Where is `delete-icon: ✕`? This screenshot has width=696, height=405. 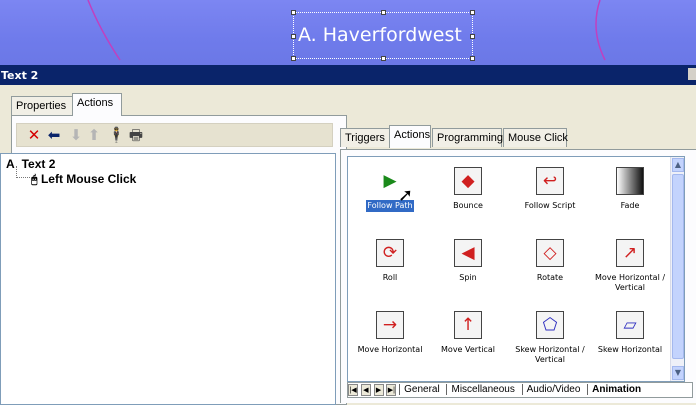 delete-icon: ✕ is located at coordinates (34, 135).